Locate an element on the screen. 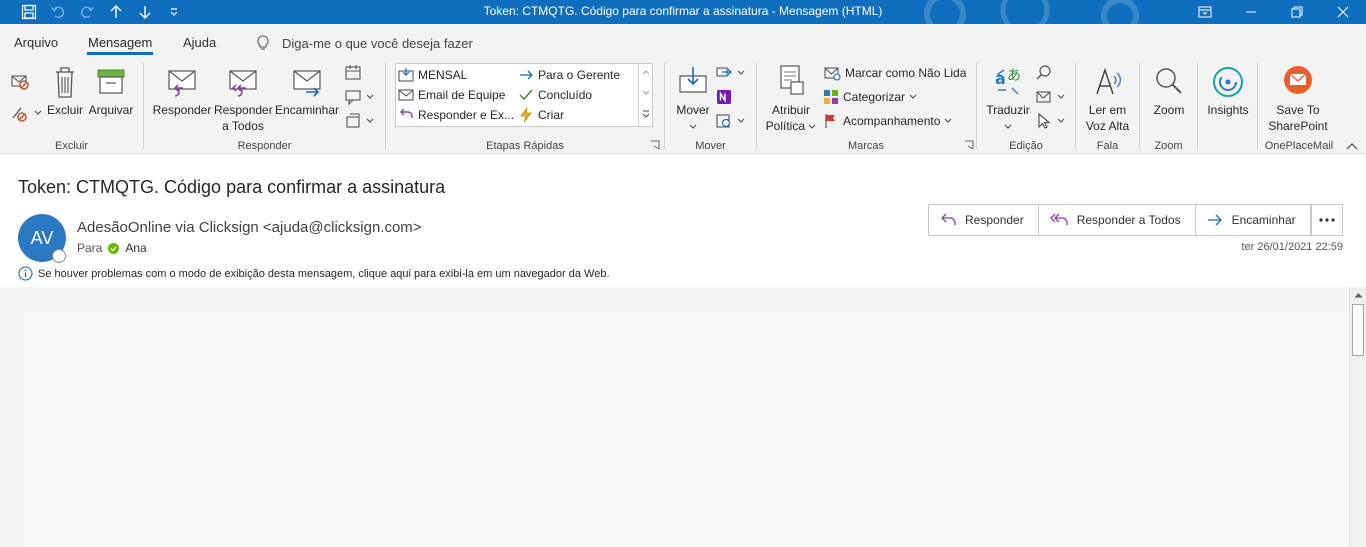 The image size is (1366, 547). group-mover: Mover Mover is located at coordinates (710, 107).